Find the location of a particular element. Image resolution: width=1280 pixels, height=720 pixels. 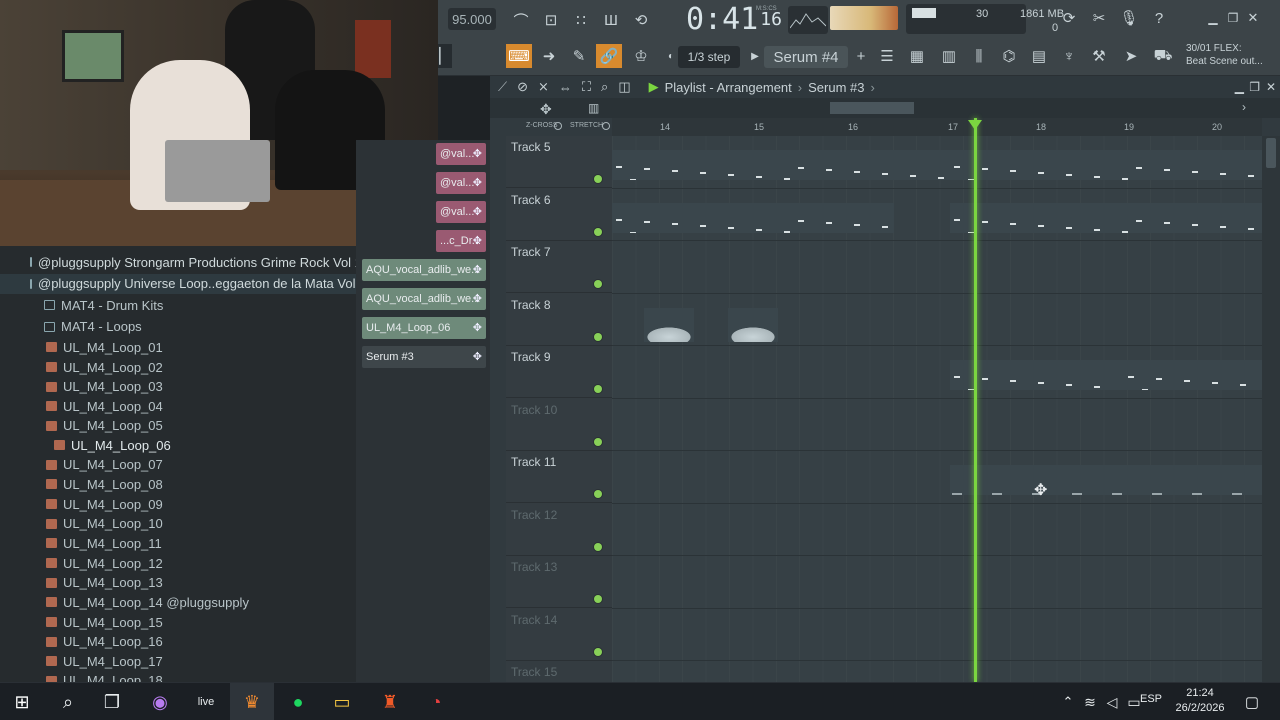

browser-file: UL_M4_Loop_07 is located at coordinates (178, 465).